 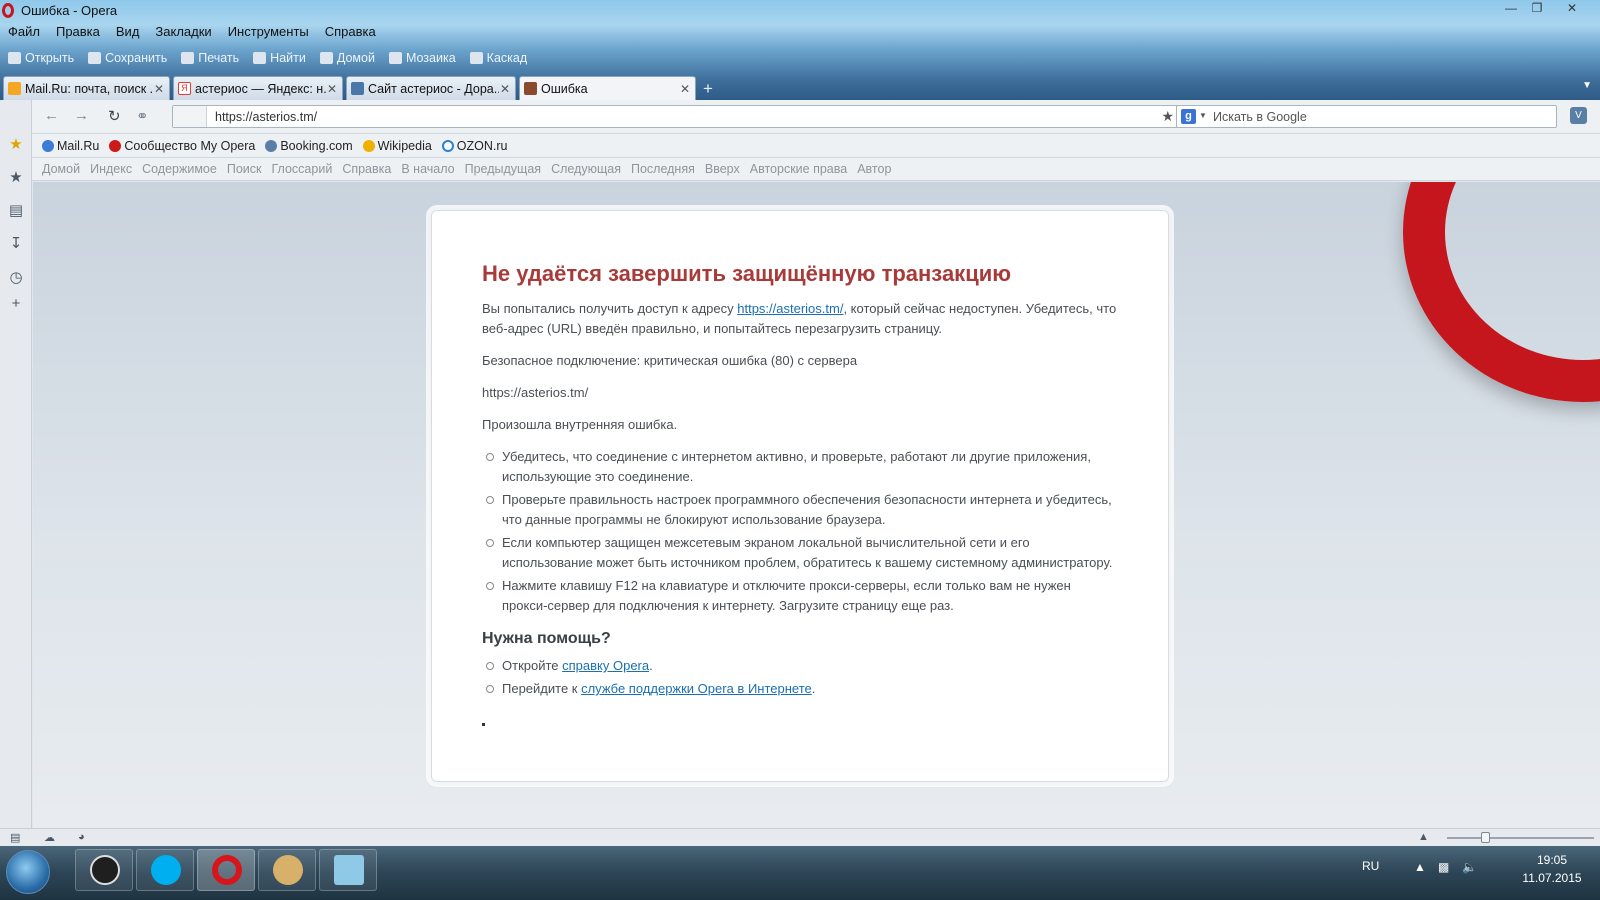 I want to click on bookmark-booking: Booking.com, so click(x=309, y=146).